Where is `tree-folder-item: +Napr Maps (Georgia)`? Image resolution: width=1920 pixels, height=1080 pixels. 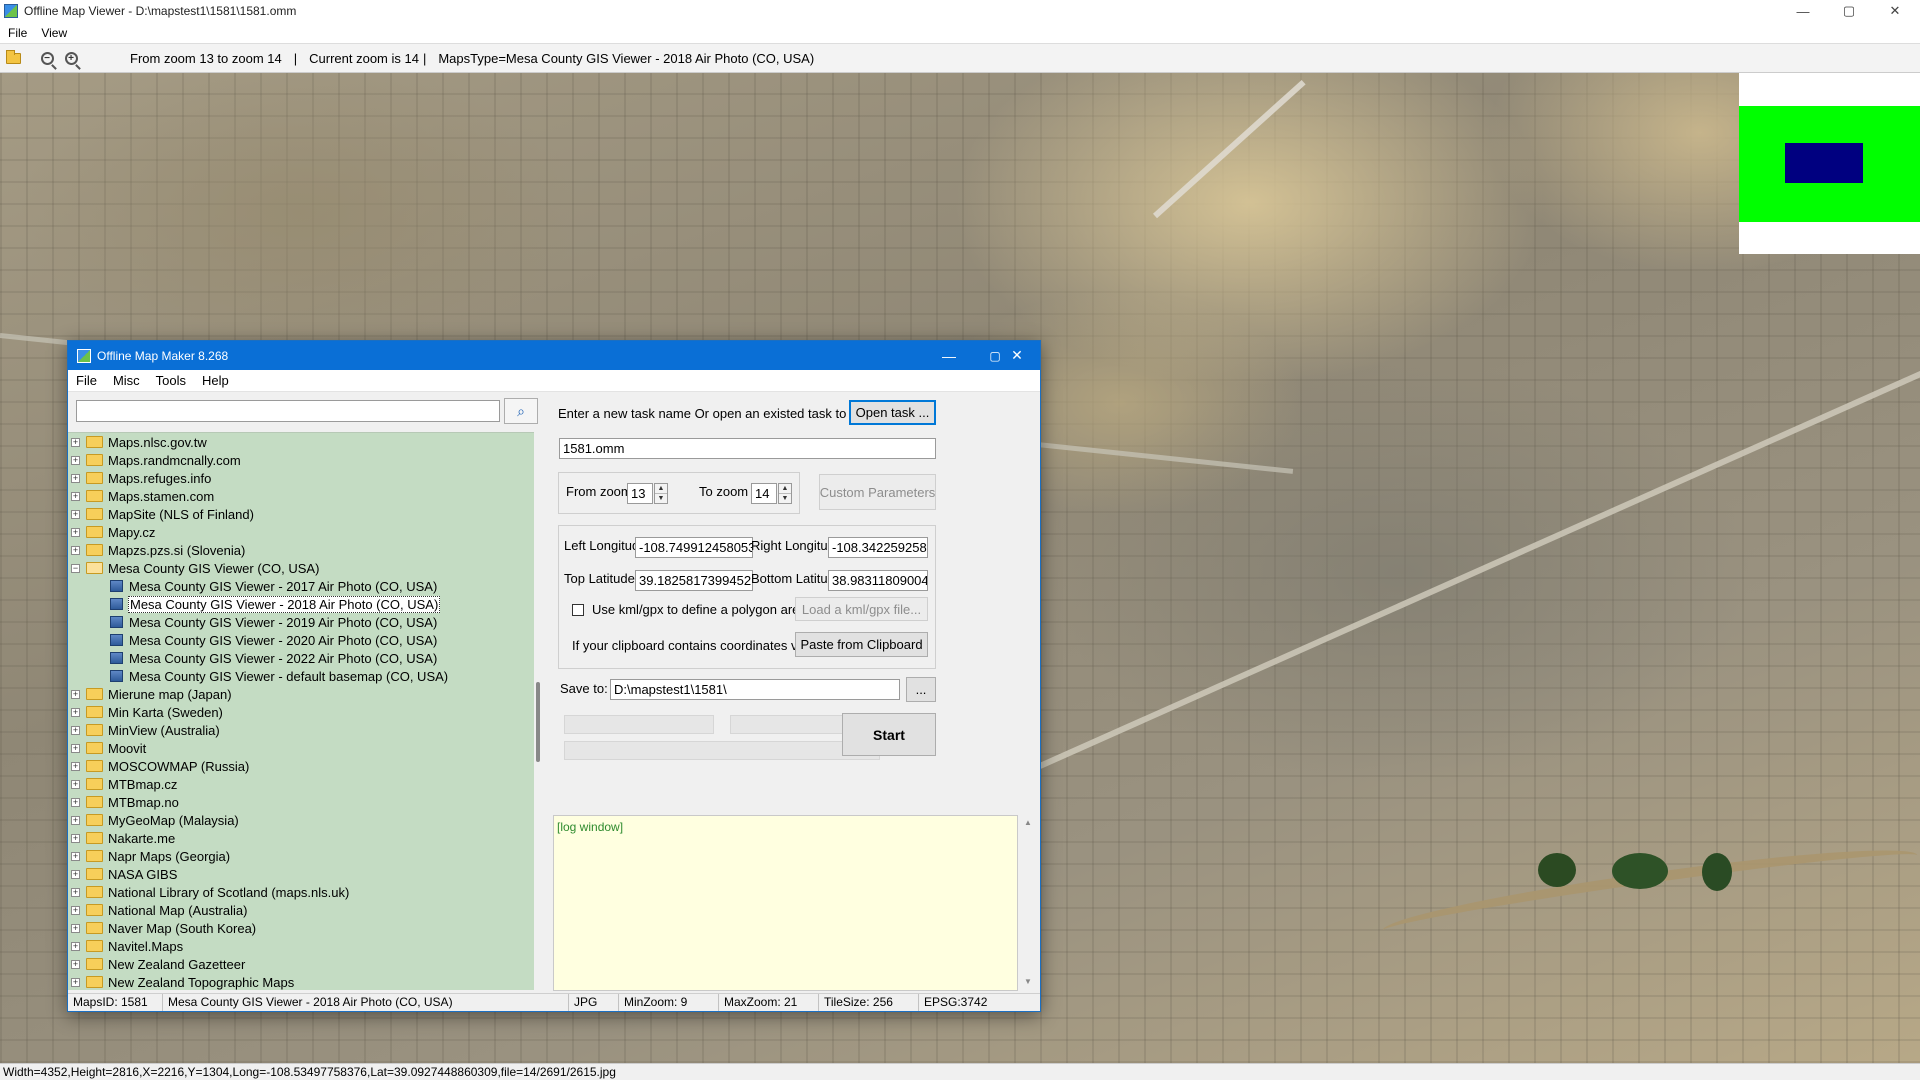
tree-folder-item: +Napr Maps (Georgia) is located at coordinates (301, 856).